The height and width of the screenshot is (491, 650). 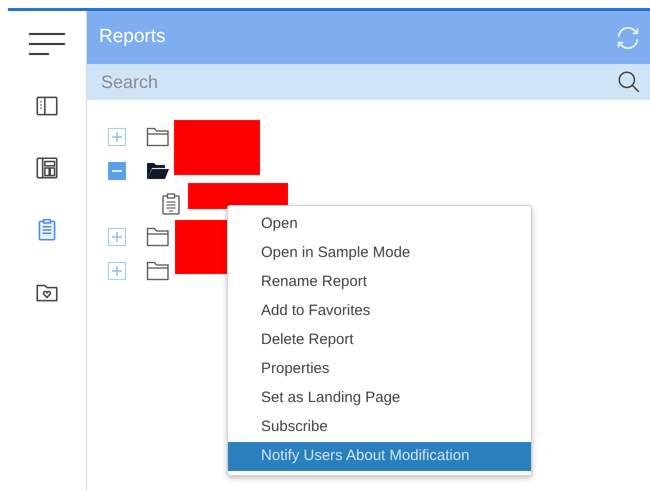 What do you see at coordinates (201, 247) in the screenshot?
I see `redaction-block` at bounding box center [201, 247].